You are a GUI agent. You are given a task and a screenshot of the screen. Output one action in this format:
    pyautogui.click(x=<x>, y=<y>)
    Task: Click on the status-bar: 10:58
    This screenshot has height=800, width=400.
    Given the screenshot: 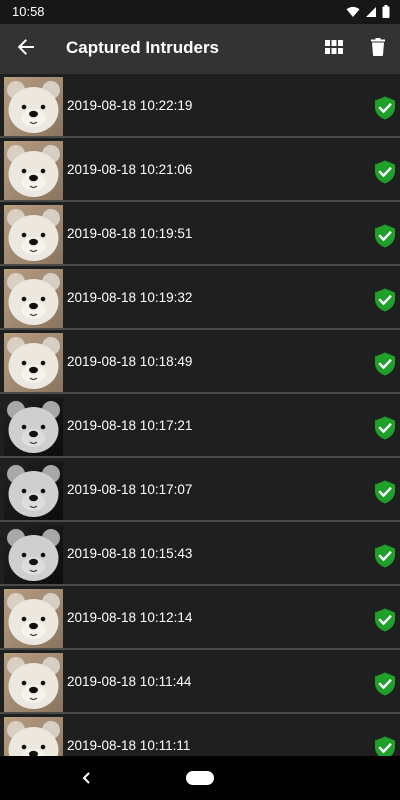 What is the action you would take?
    pyautogui.click(x=200, y=12)
    